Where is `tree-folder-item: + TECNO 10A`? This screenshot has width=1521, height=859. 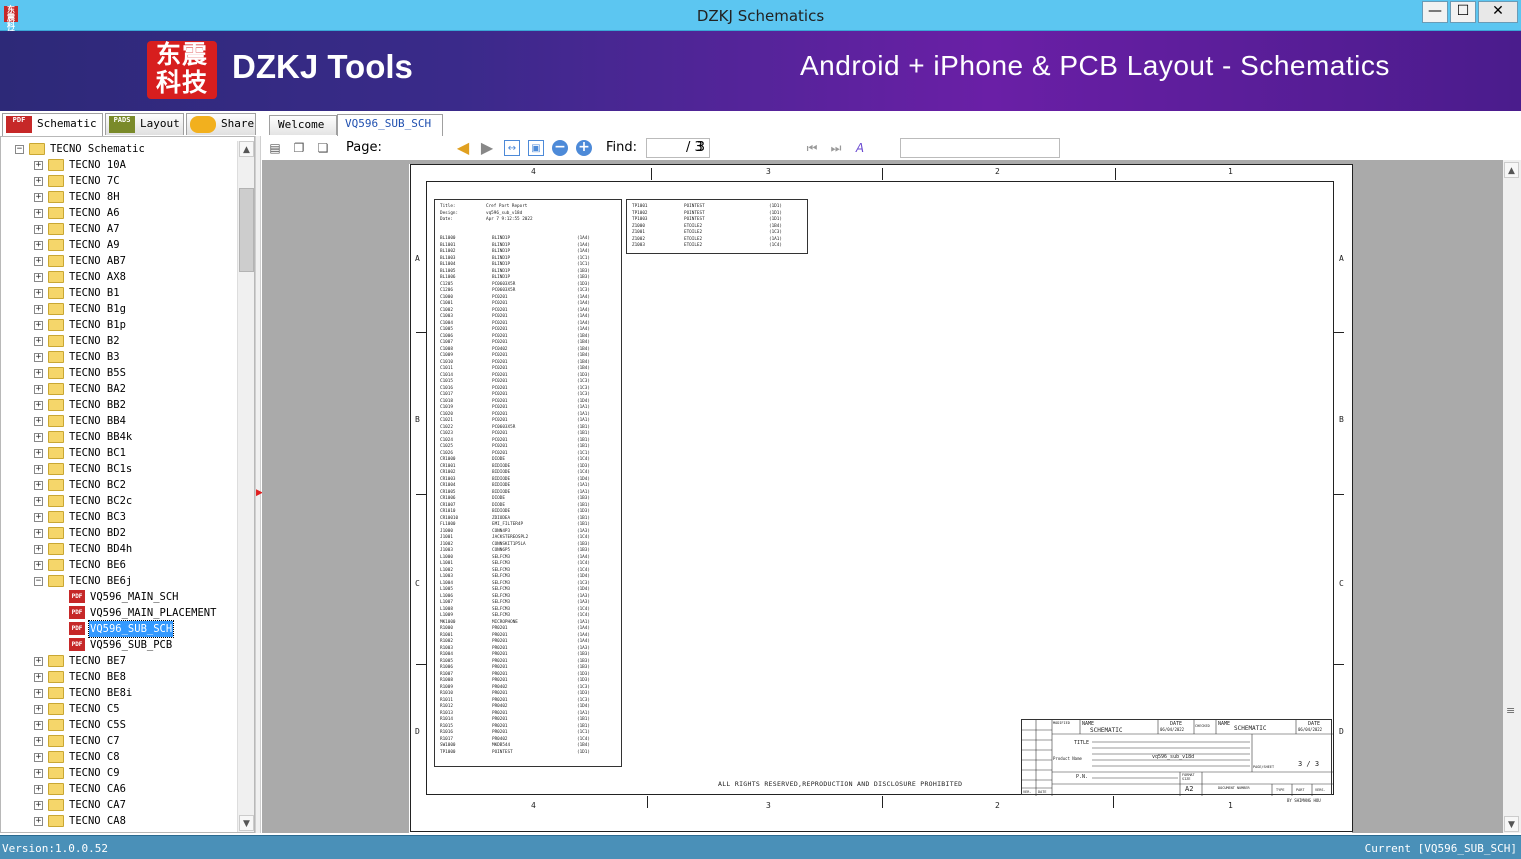 tree-folder-item: + TECNO 10A is located at coordinates (119, 165).